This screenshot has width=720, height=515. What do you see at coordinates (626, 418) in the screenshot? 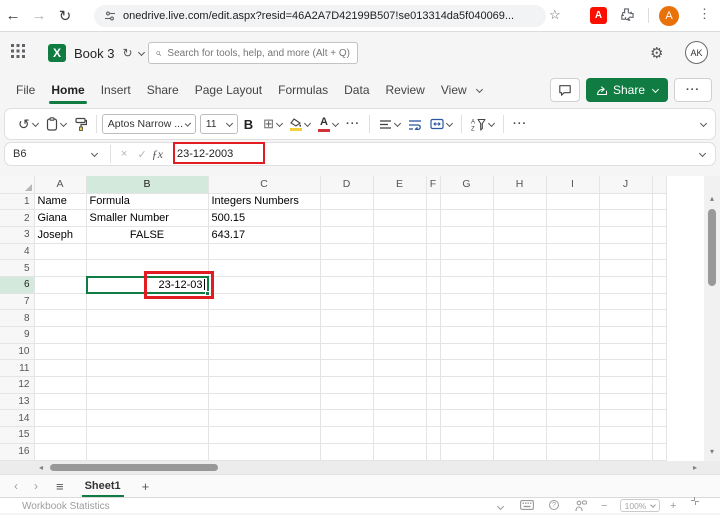
I see `cell-J14` at bounding box center [626, 418].